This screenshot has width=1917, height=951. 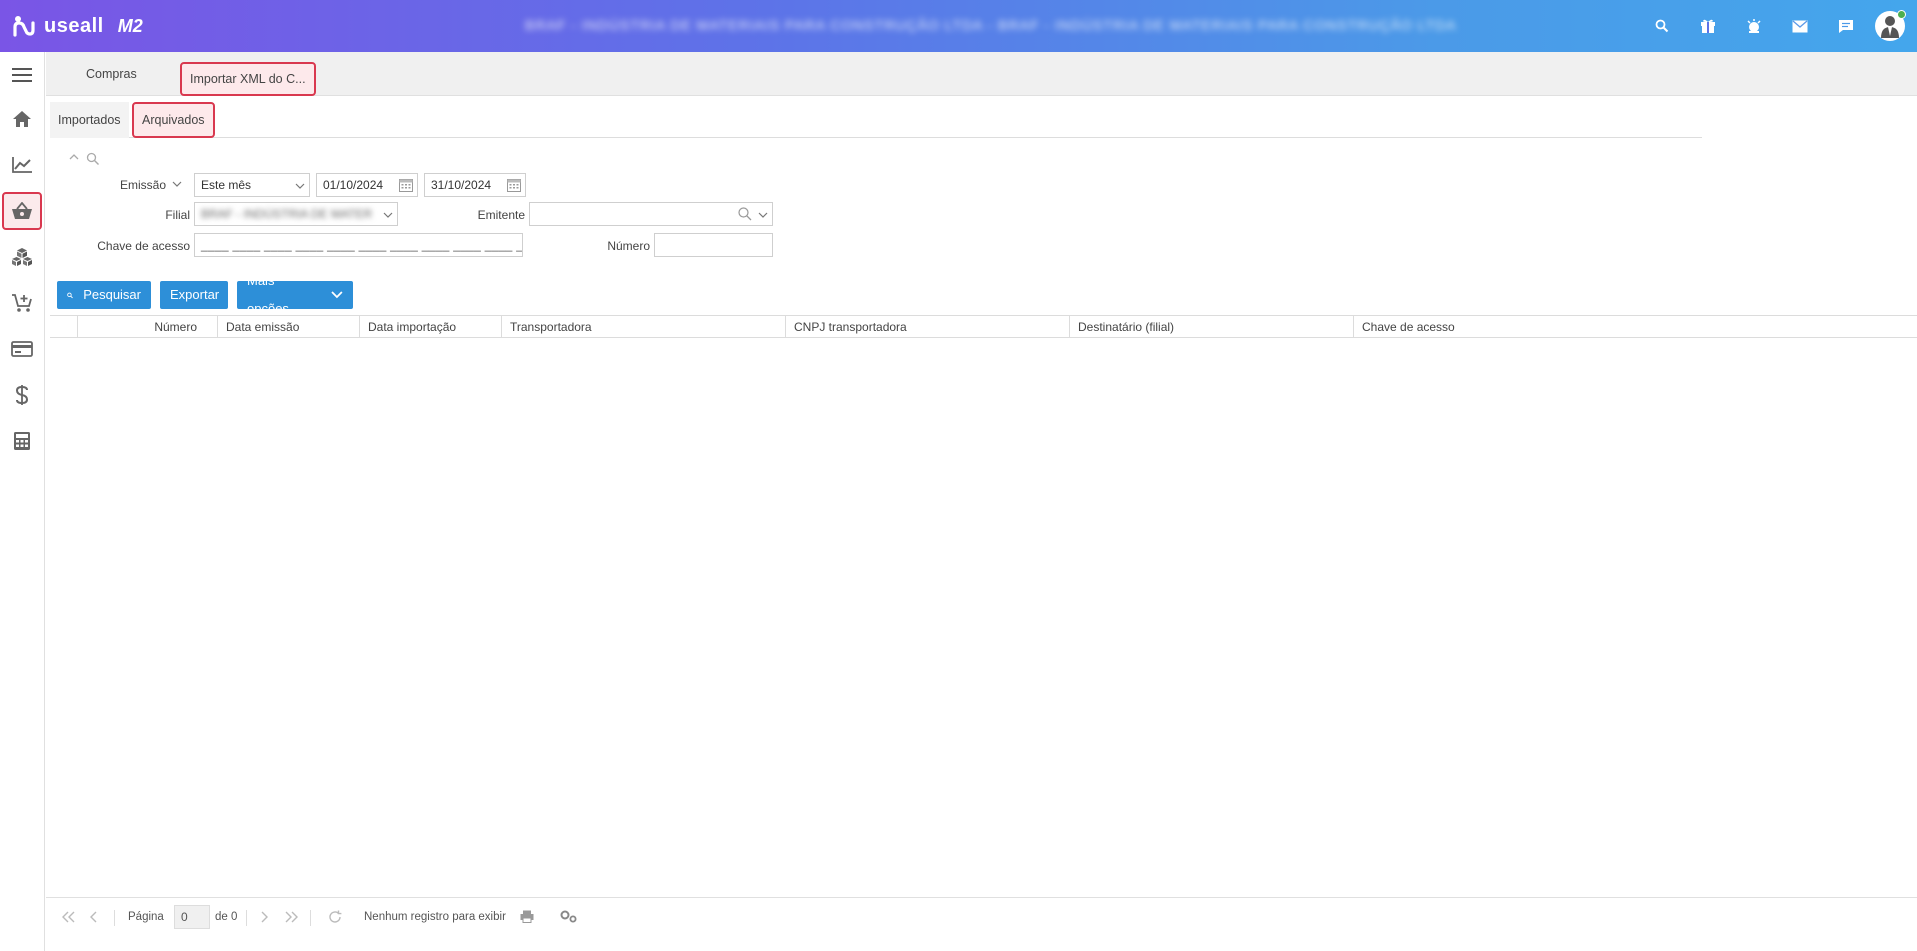 I want to click on page-total-label: de 0, so click(x=226, y=917).